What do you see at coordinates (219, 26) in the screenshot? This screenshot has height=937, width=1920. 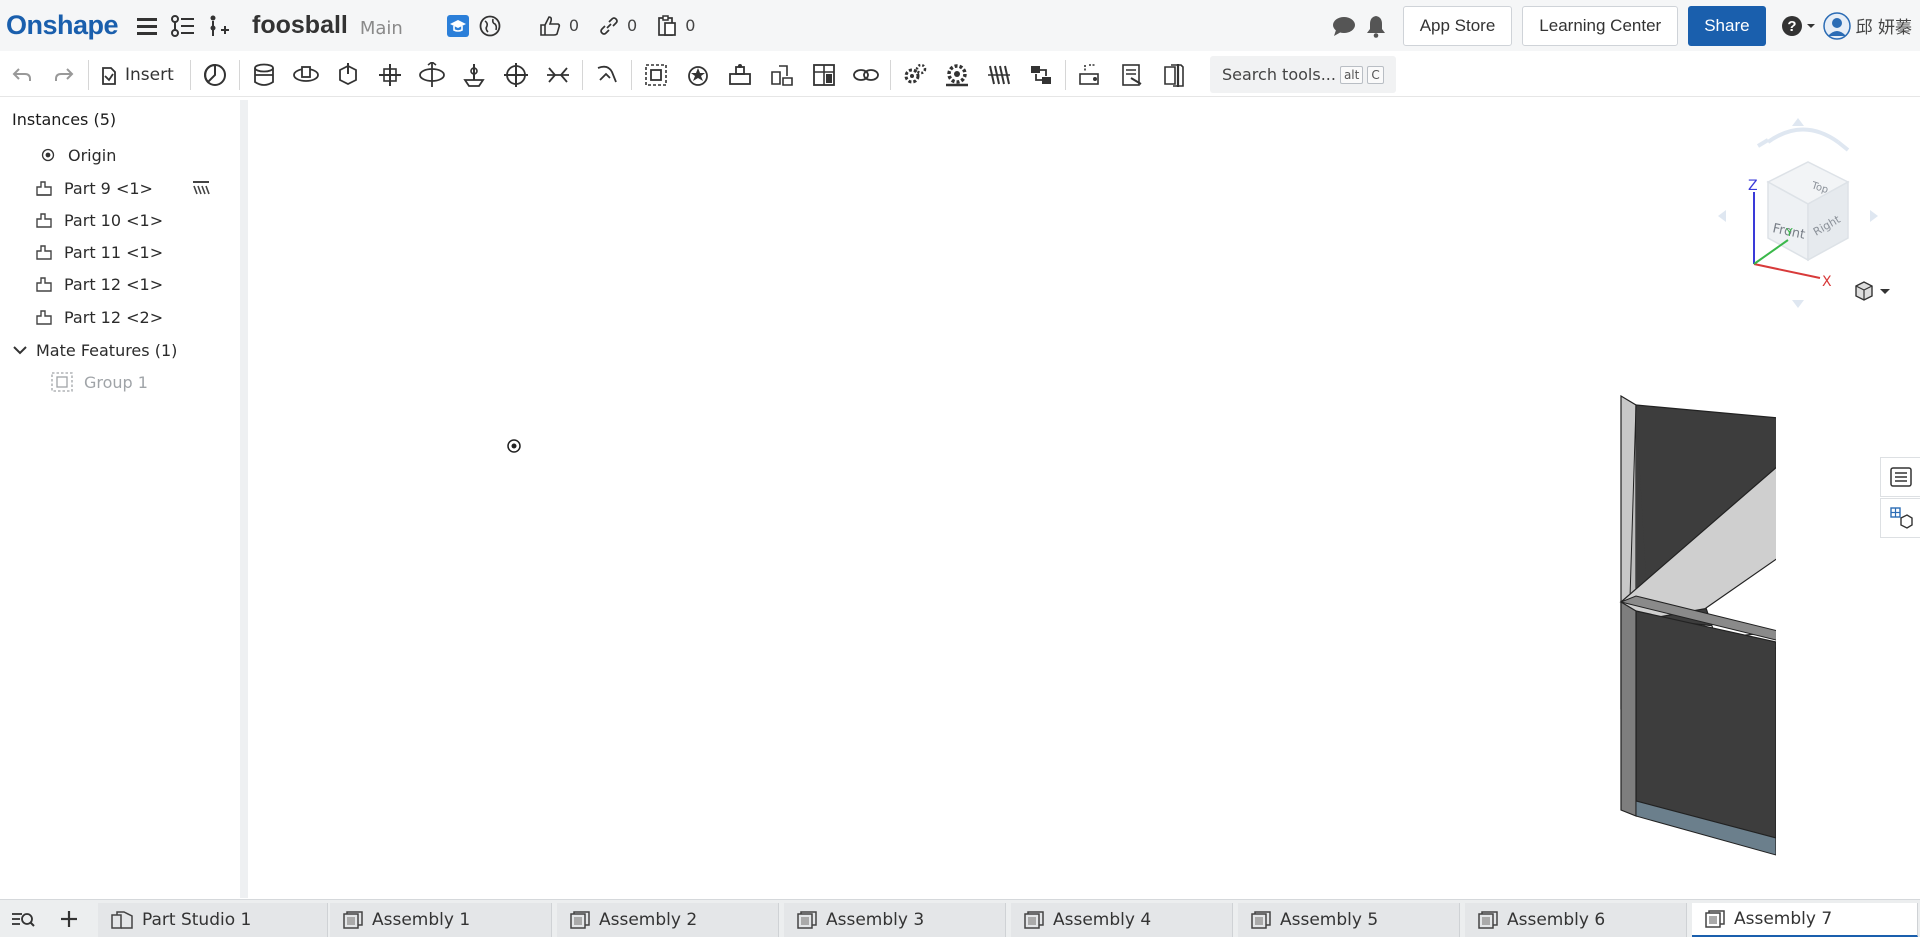 I see `create-version-icon` at bounding box center [219, 26].